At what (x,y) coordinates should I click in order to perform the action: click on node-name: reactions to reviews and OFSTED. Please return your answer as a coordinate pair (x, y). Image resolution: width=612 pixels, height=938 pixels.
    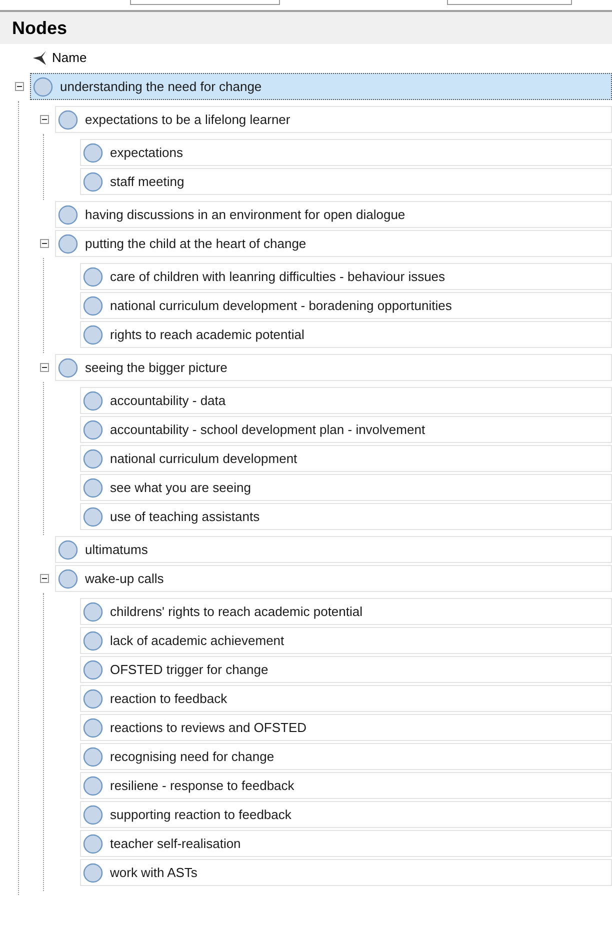
    Looking at the image, I should click on (208, 727).